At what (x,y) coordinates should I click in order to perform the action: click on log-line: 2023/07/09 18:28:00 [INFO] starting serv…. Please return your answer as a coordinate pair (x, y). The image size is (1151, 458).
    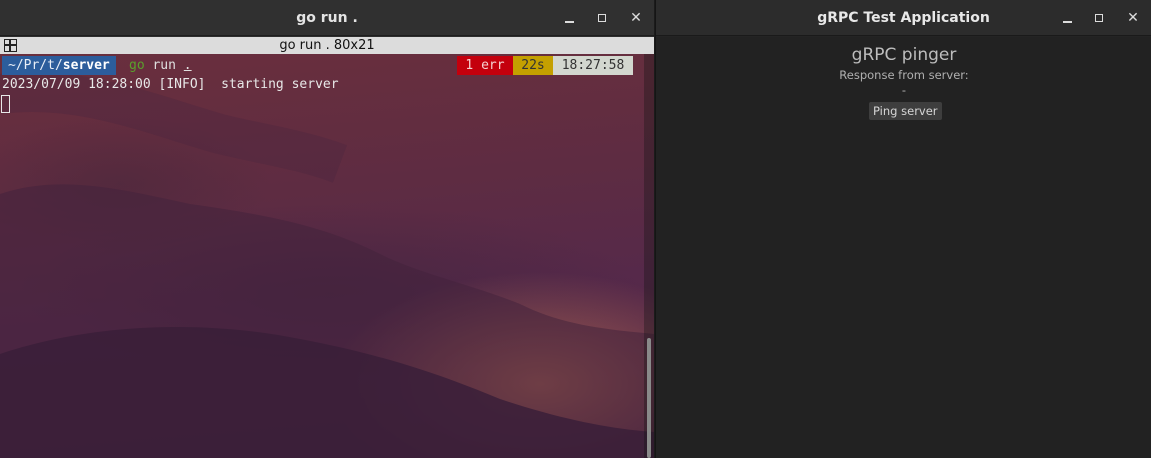
    Looking at the image, I should click on (170, 84).